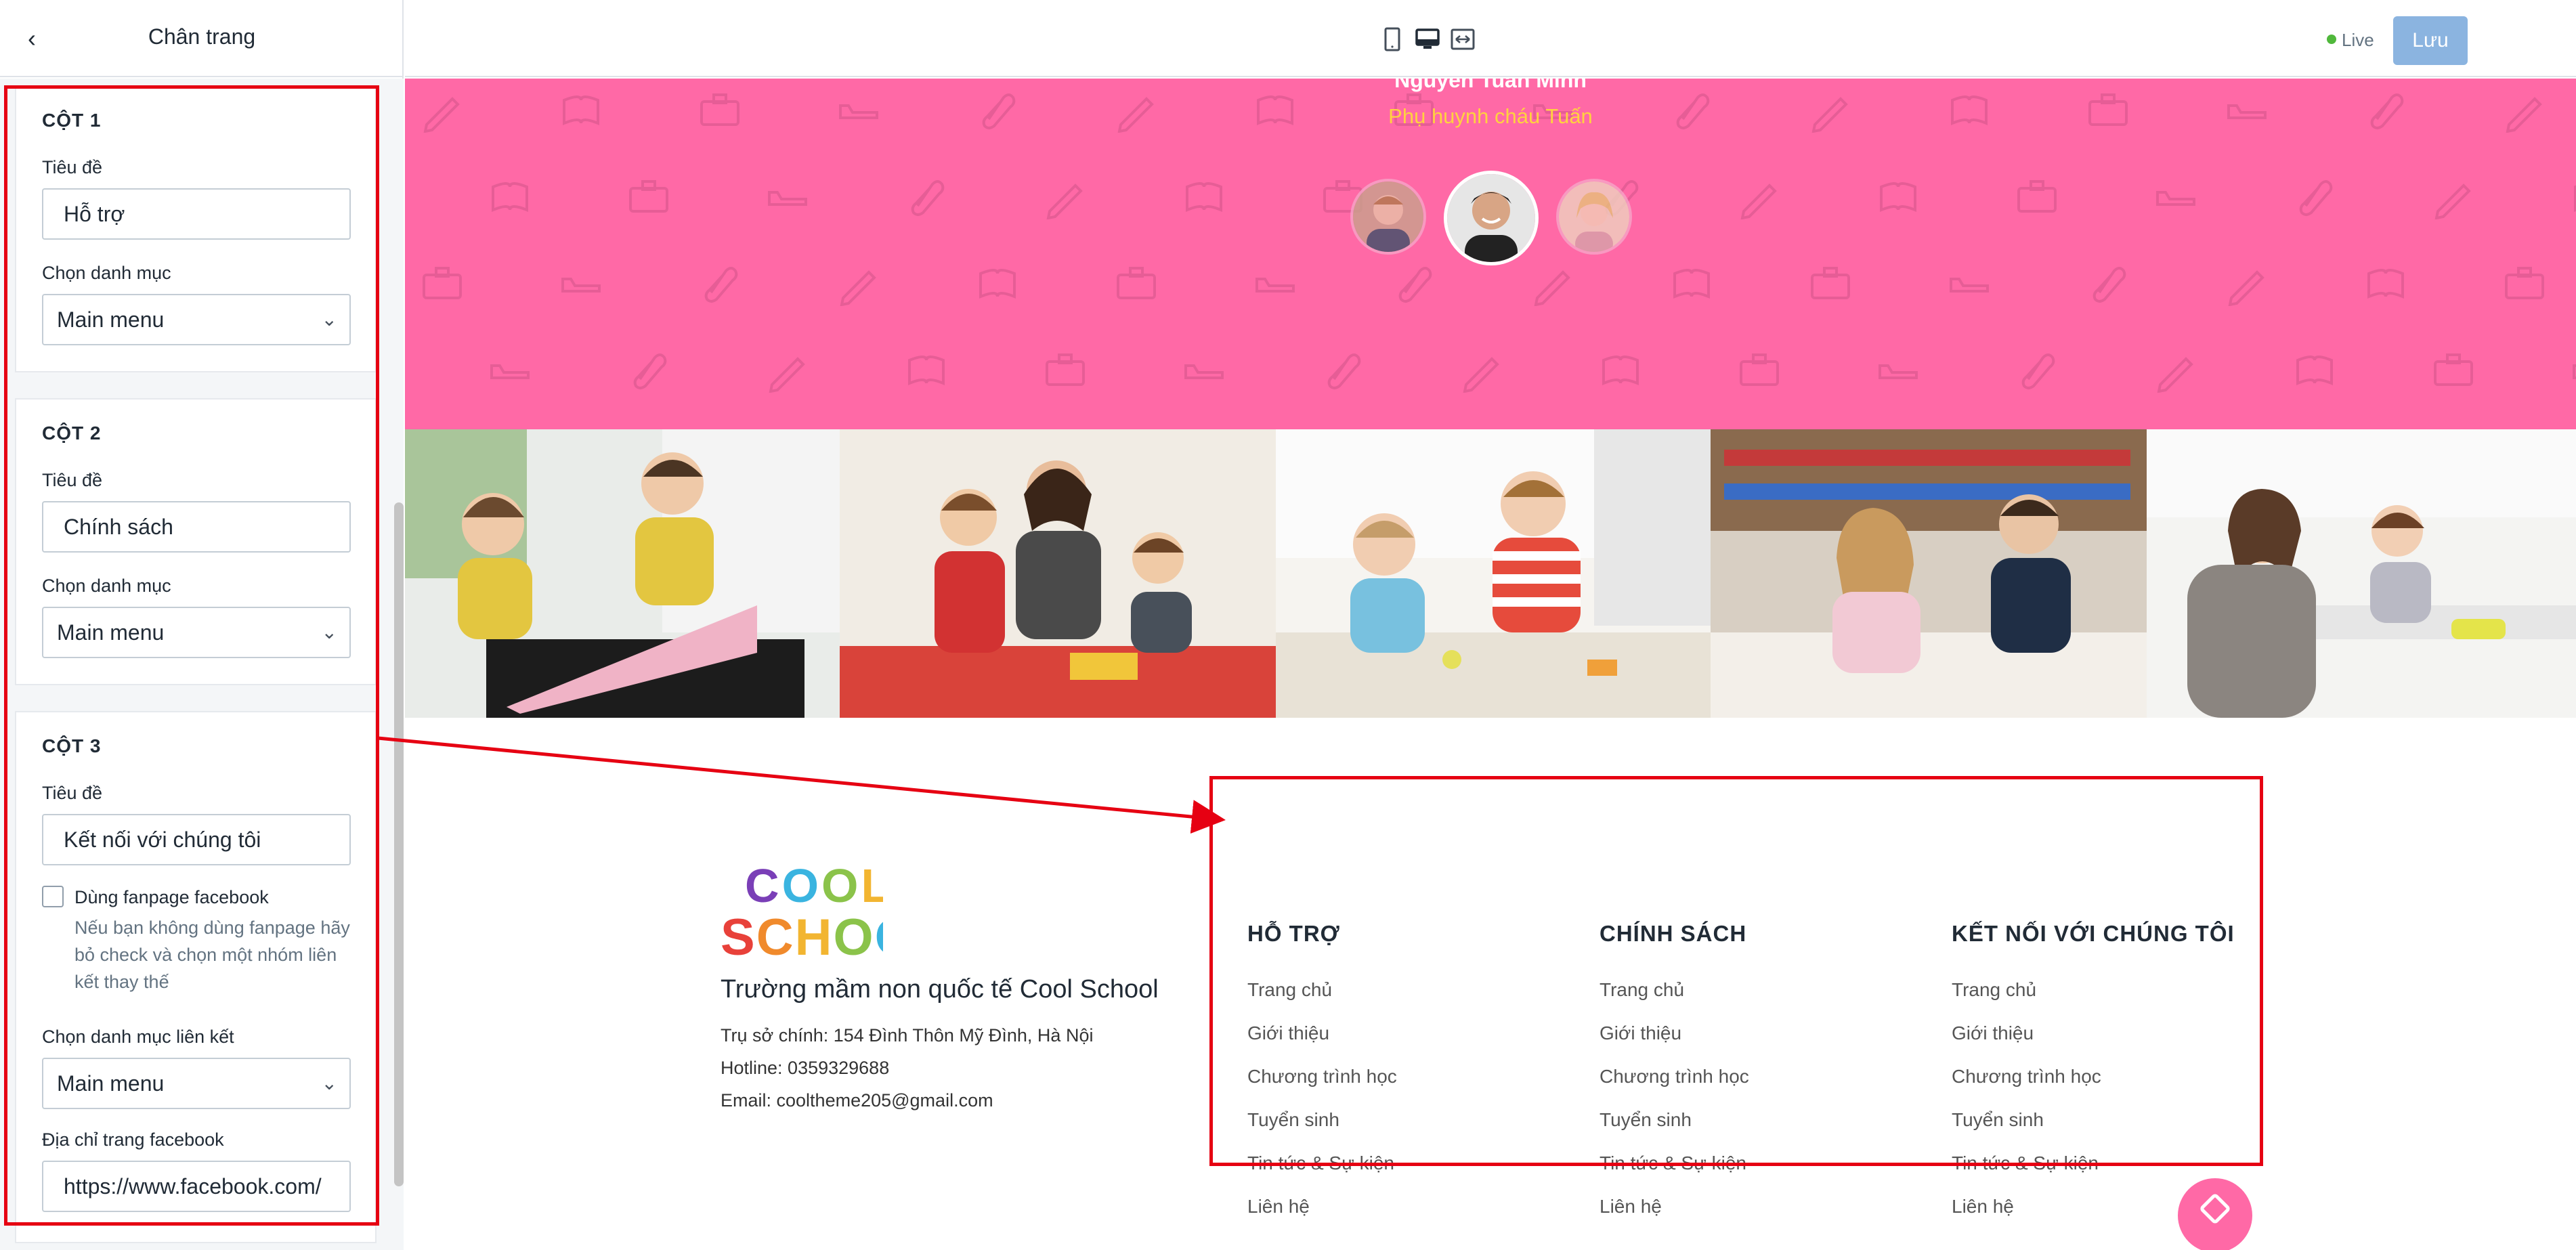 The height and width of the screenshot is (1250, 2576). Describe the element at coordinates (191, 655) in the screenshot. I see `annotation-box-sidebar` at that location.